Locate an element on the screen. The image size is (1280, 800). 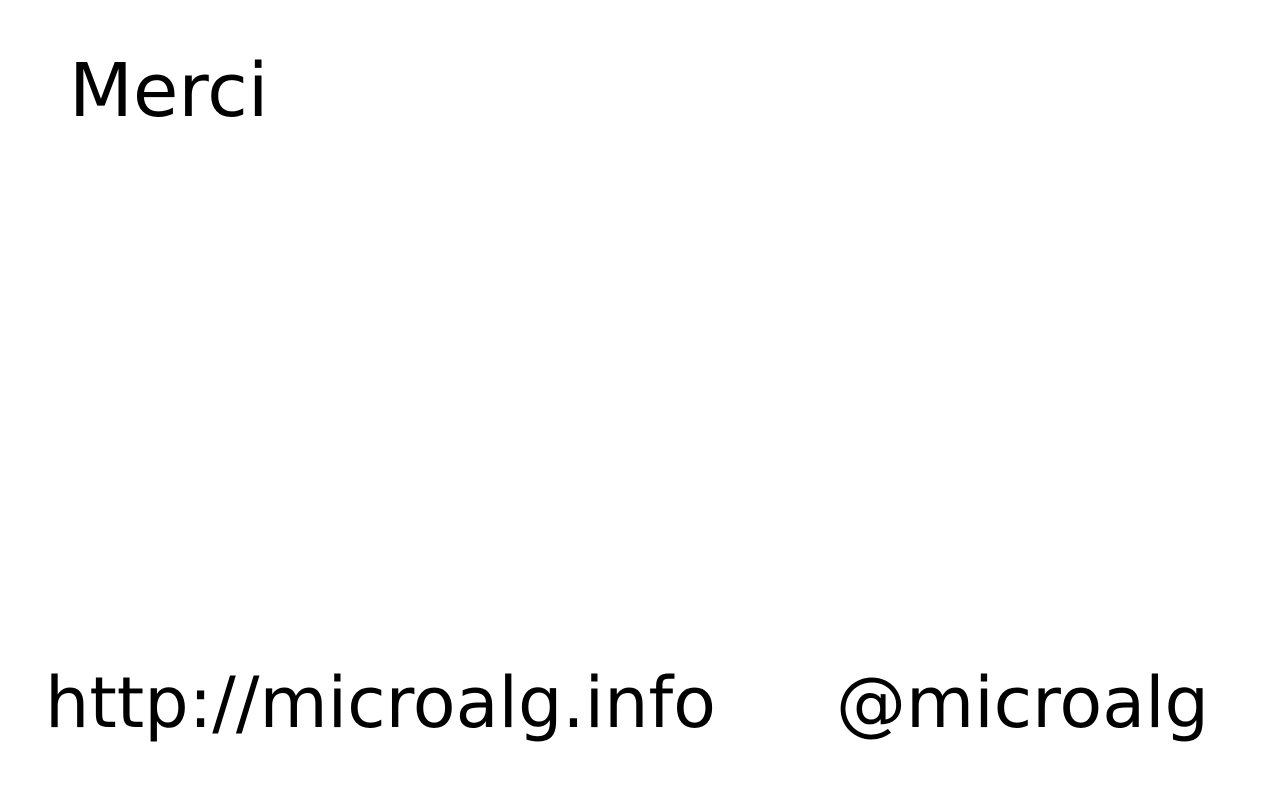
social-handle: @microalg is located at coordinates (1022, 703).